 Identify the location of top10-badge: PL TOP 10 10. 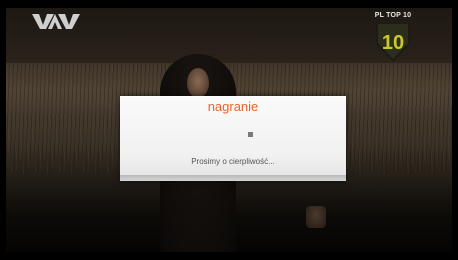
(393, 38).